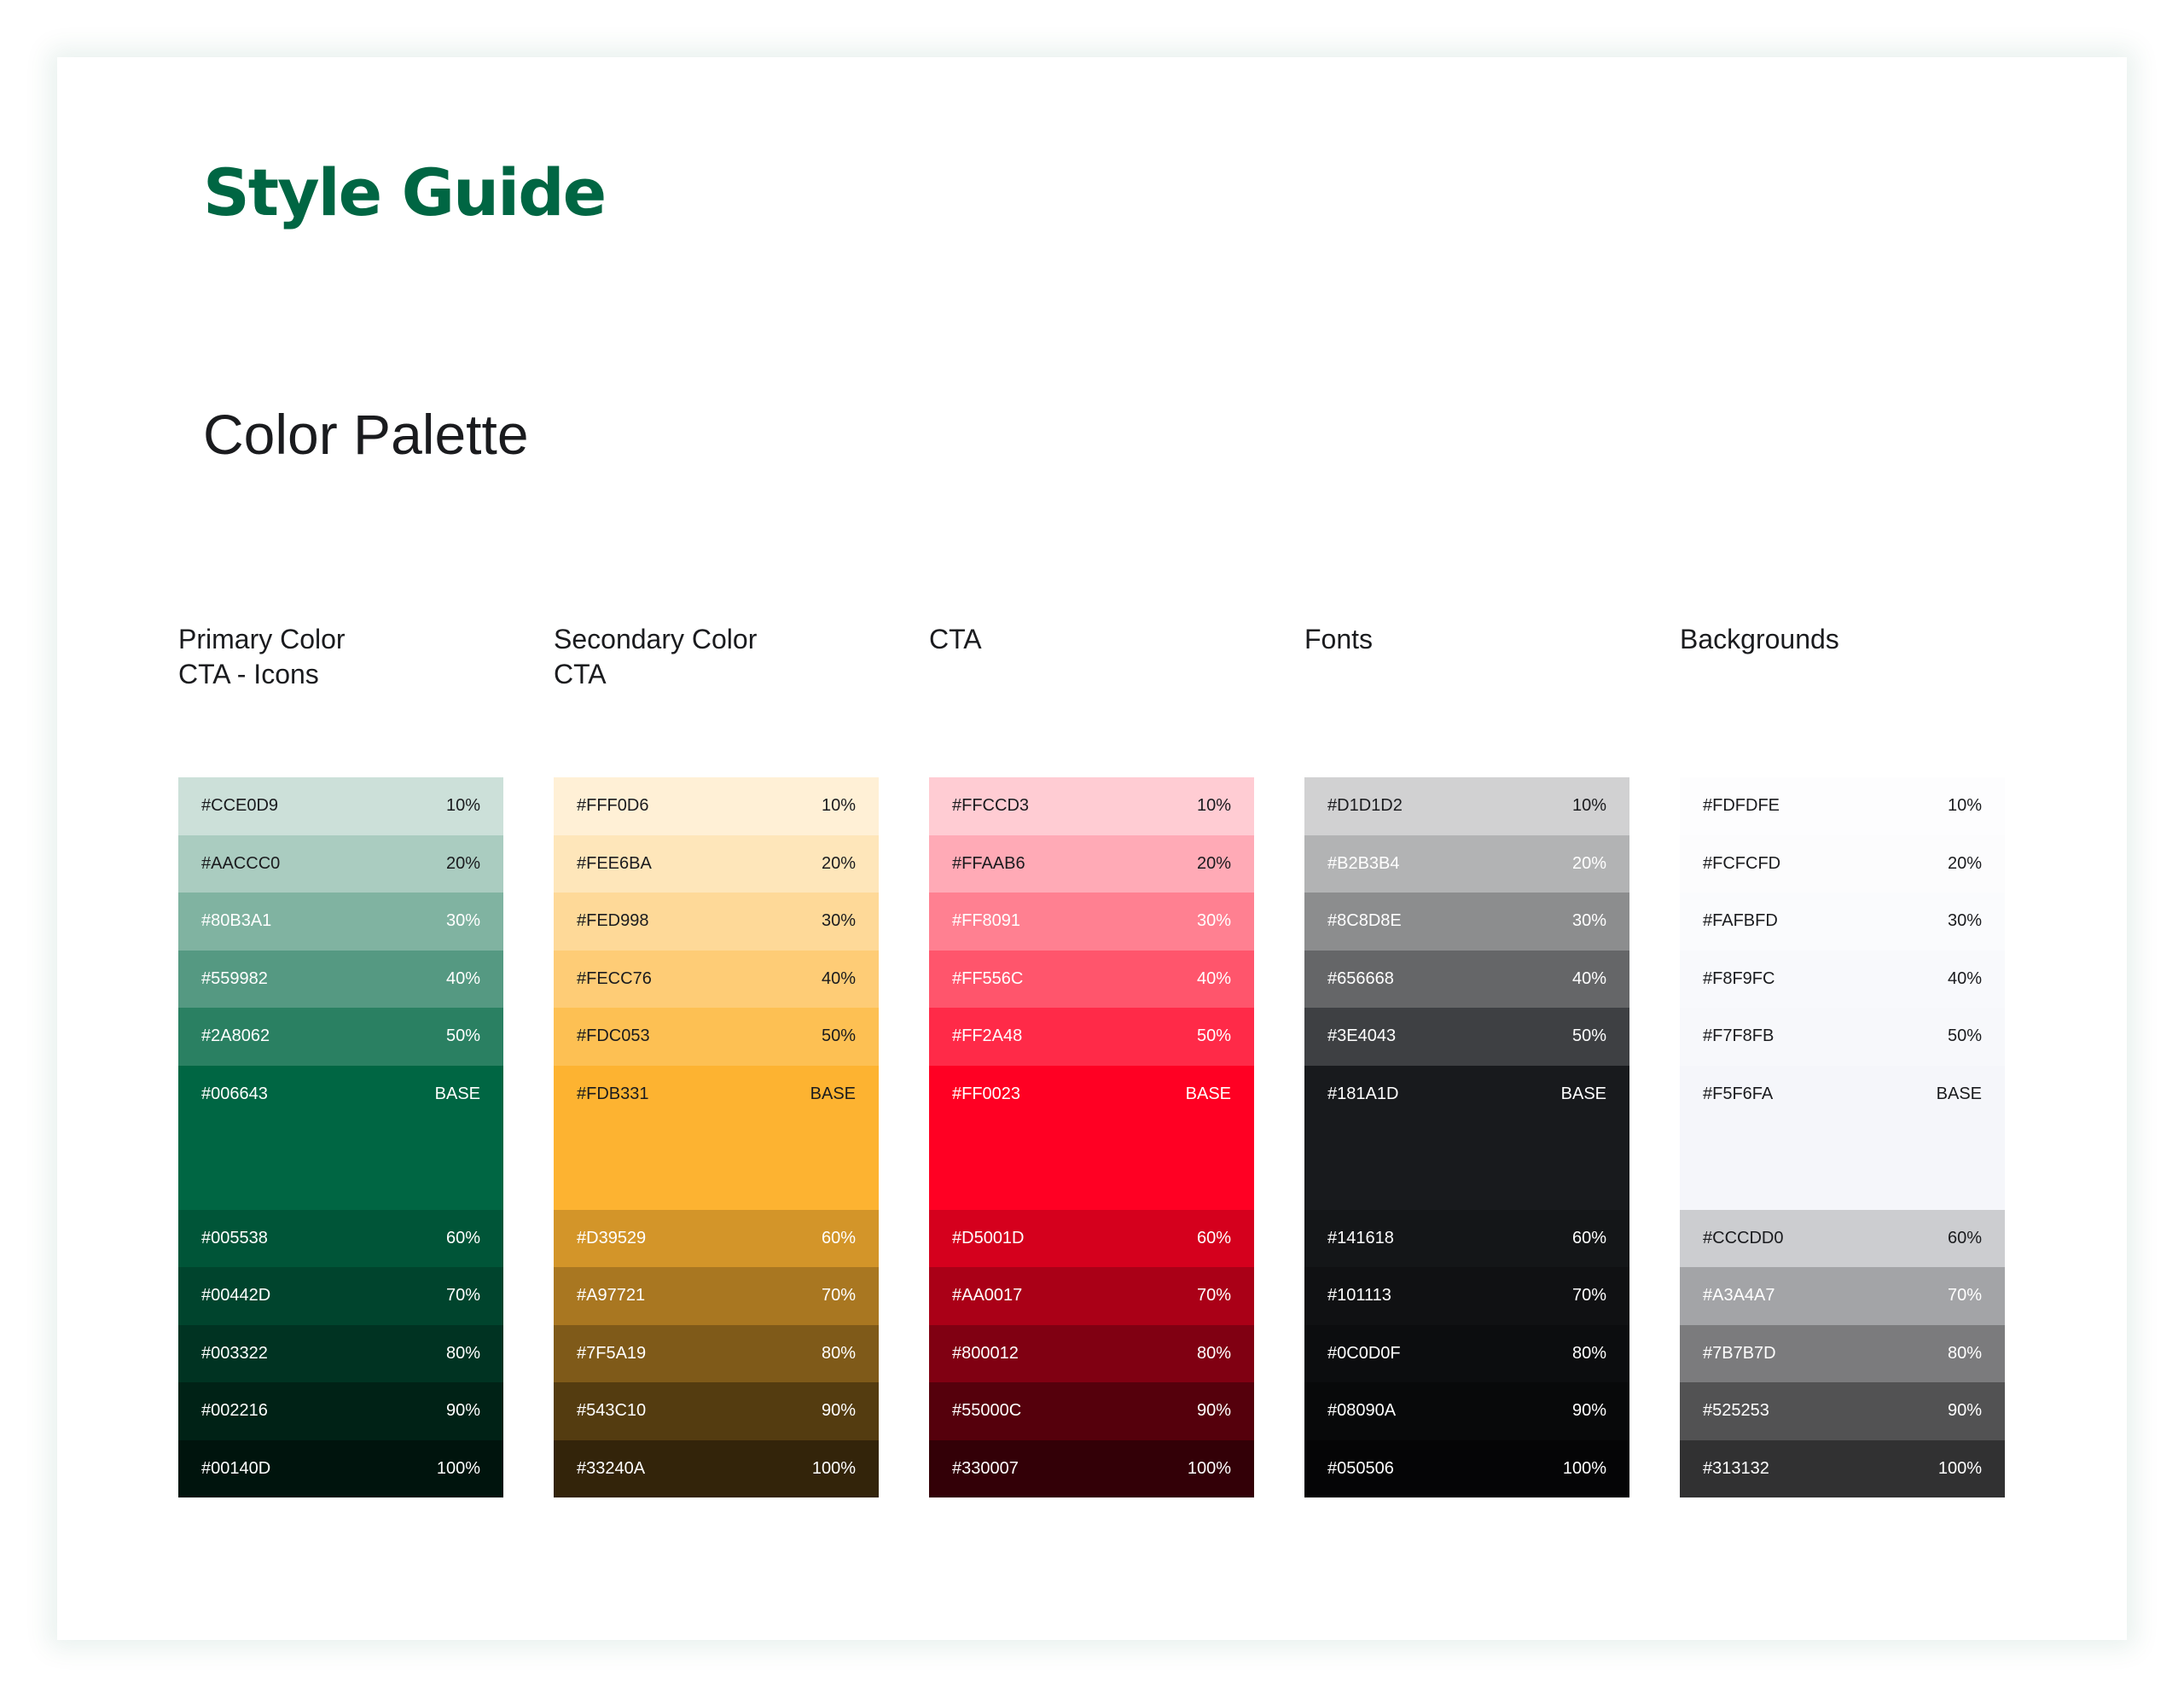  Describe the element at coordinates (717, 979) in the screenshot. I see `swatch: #FECC76 40%` at that location.